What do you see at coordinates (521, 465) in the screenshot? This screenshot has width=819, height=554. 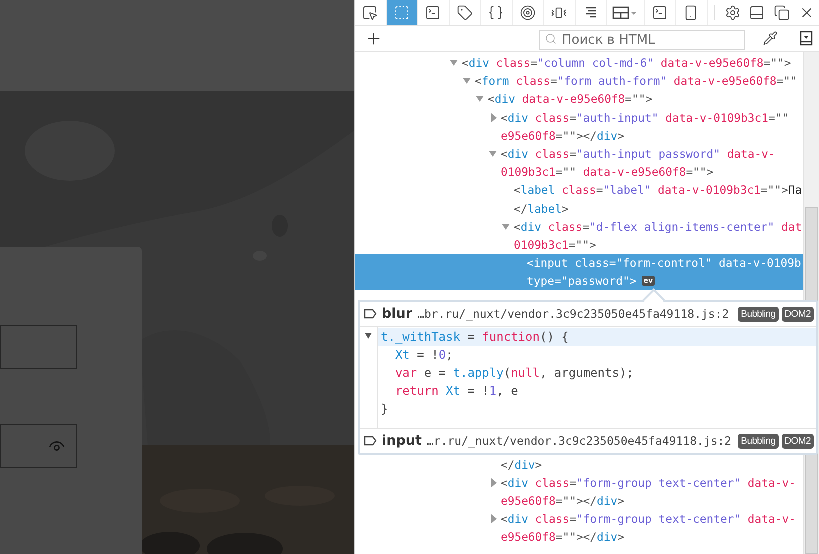 I see `dom-line: </div>` at bounding box center [521, 465].